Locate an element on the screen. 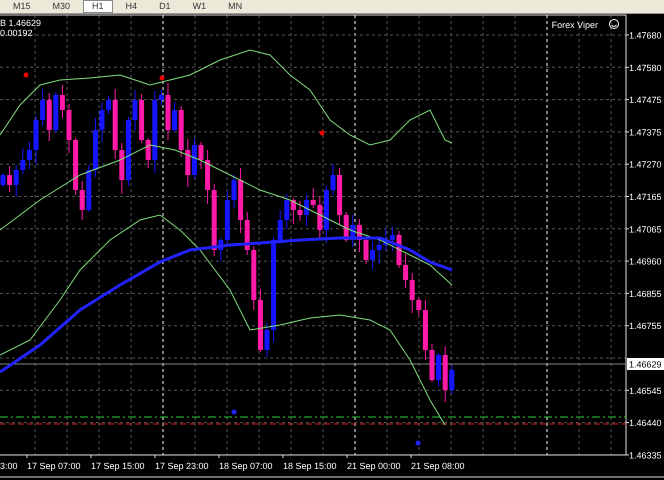 The width and height of the screenshot is (664, 480). price-label: 1.47270 is located at coordinates (645, 165).